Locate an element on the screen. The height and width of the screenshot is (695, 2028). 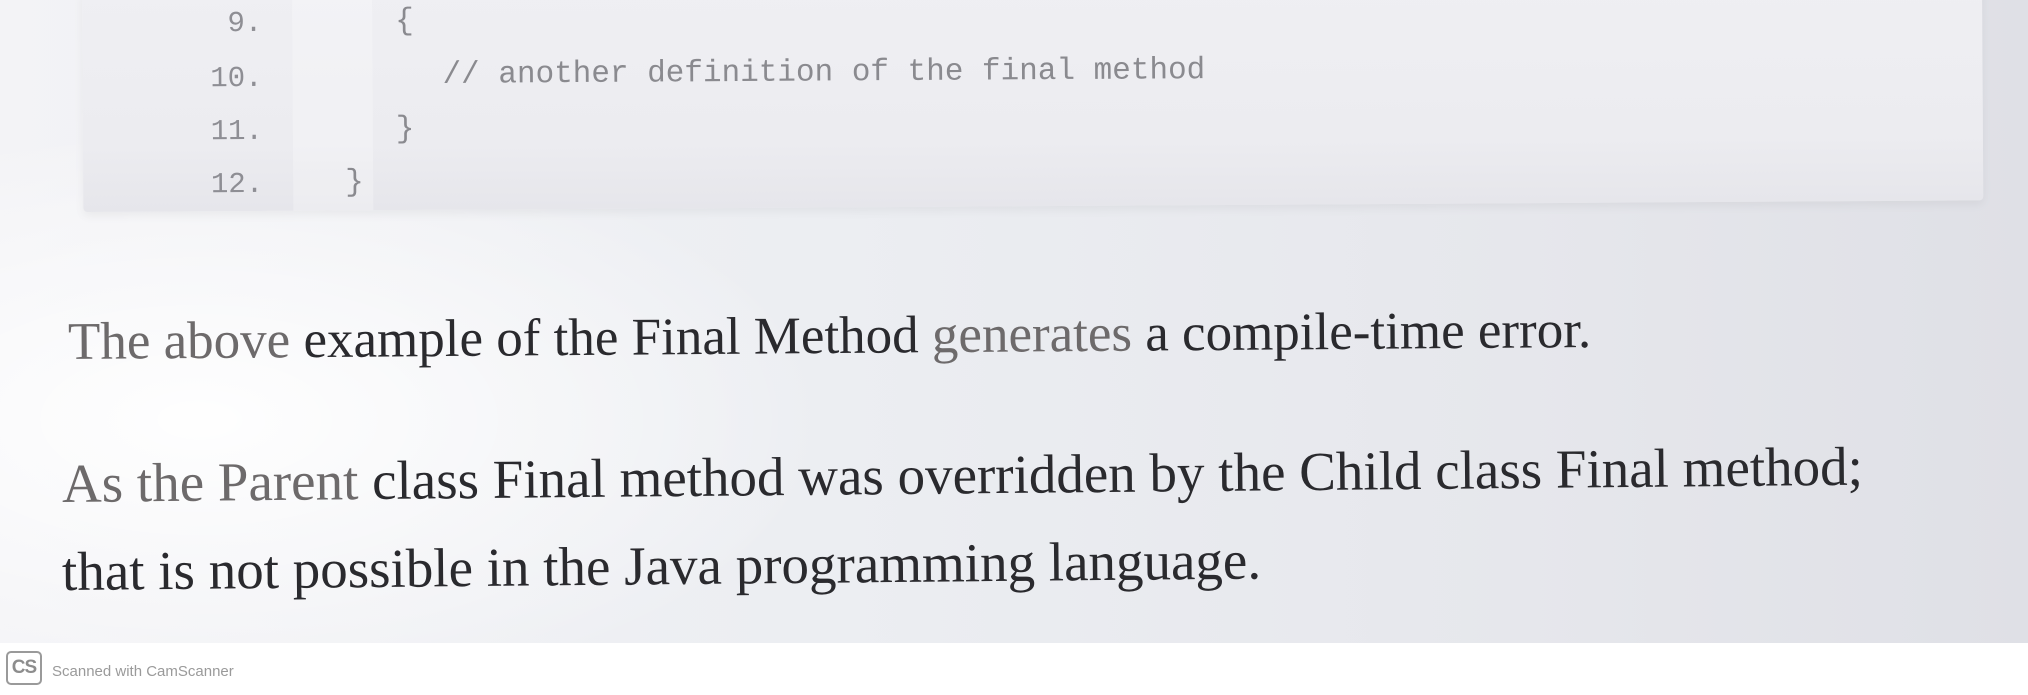
paragraph-text-faded: As the Parent is located at coordinates (210, 482).